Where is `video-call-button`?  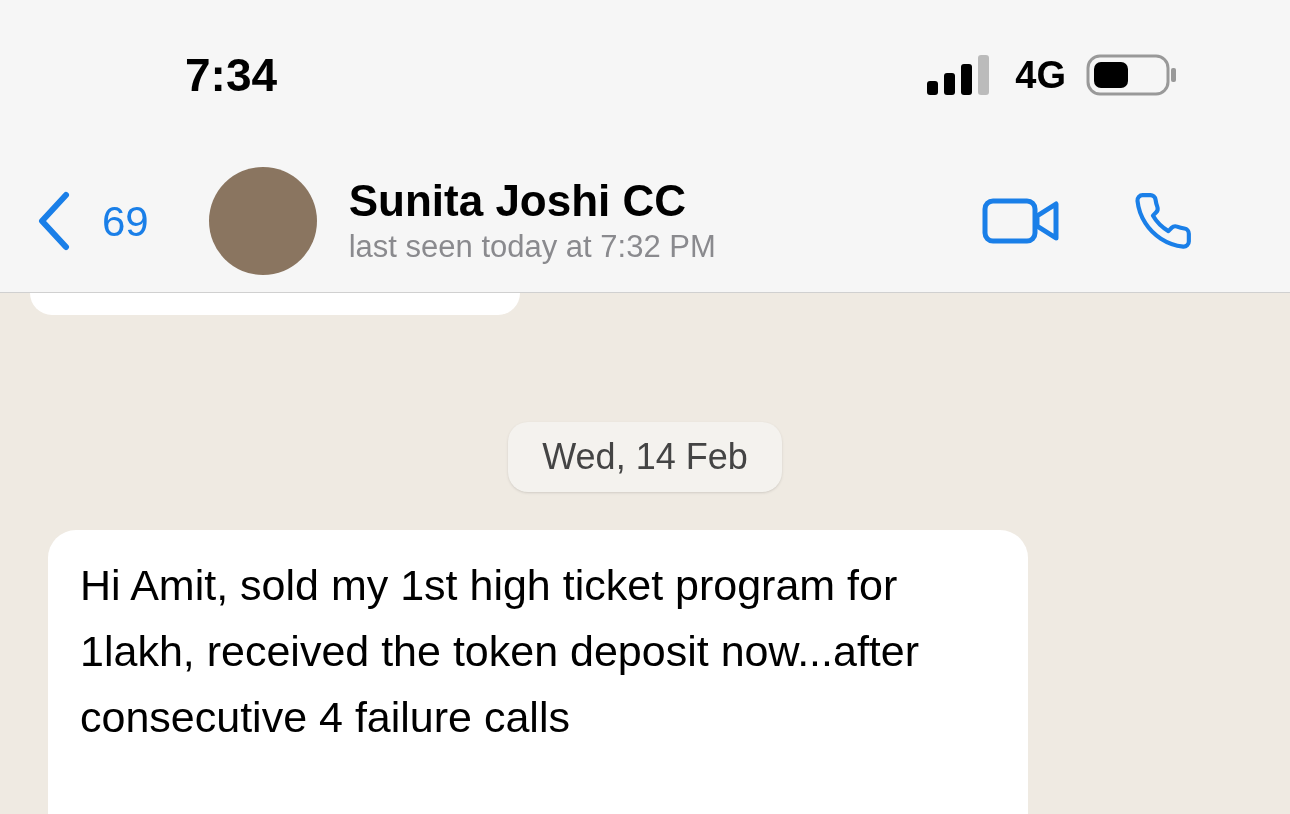
video-call-button is located at coordinates (1021, 221).